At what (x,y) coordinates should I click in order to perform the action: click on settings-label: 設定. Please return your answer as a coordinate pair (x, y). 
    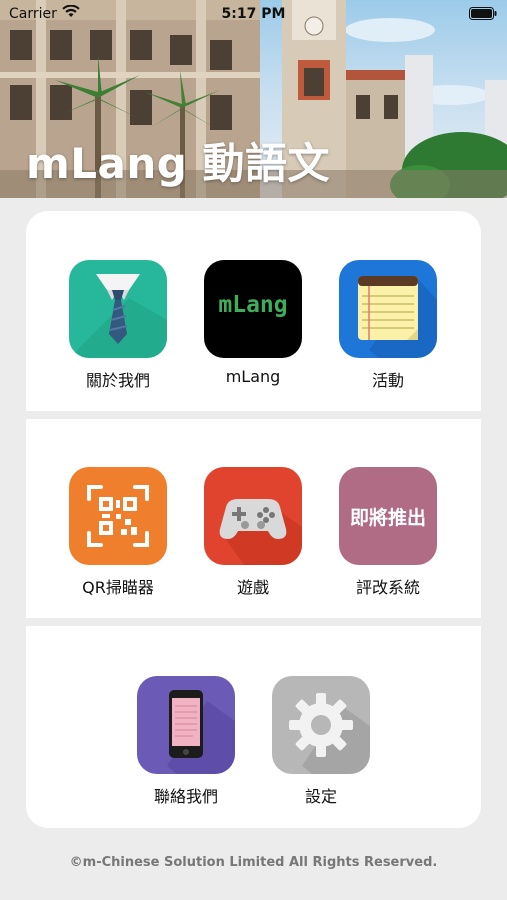
    Looking at the image, I should click on (320, 796).